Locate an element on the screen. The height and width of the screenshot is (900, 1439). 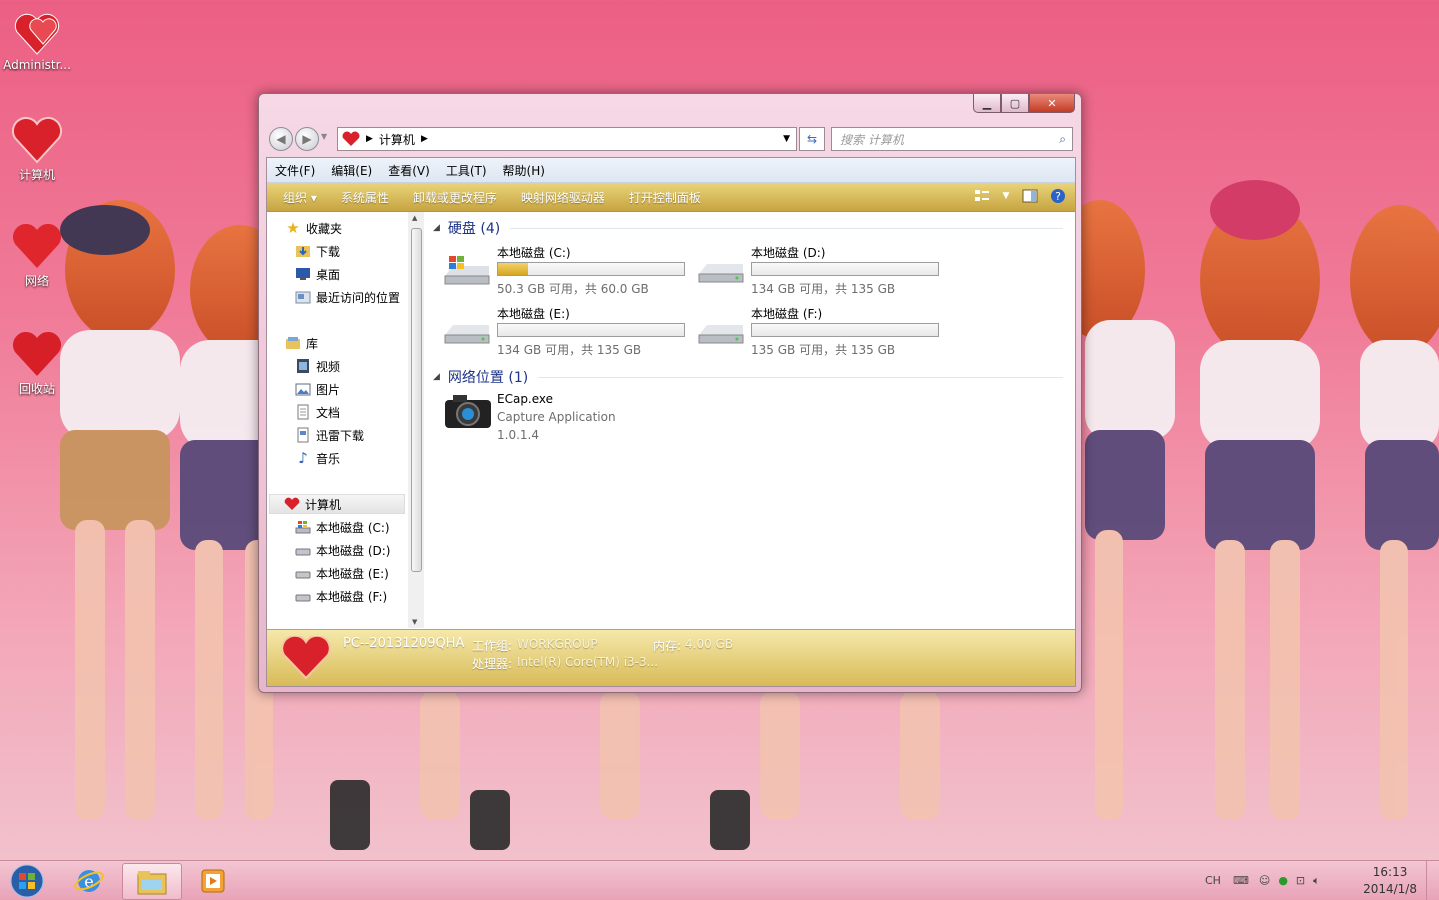
help-icon: ? is located at coordinates (1058, 196).